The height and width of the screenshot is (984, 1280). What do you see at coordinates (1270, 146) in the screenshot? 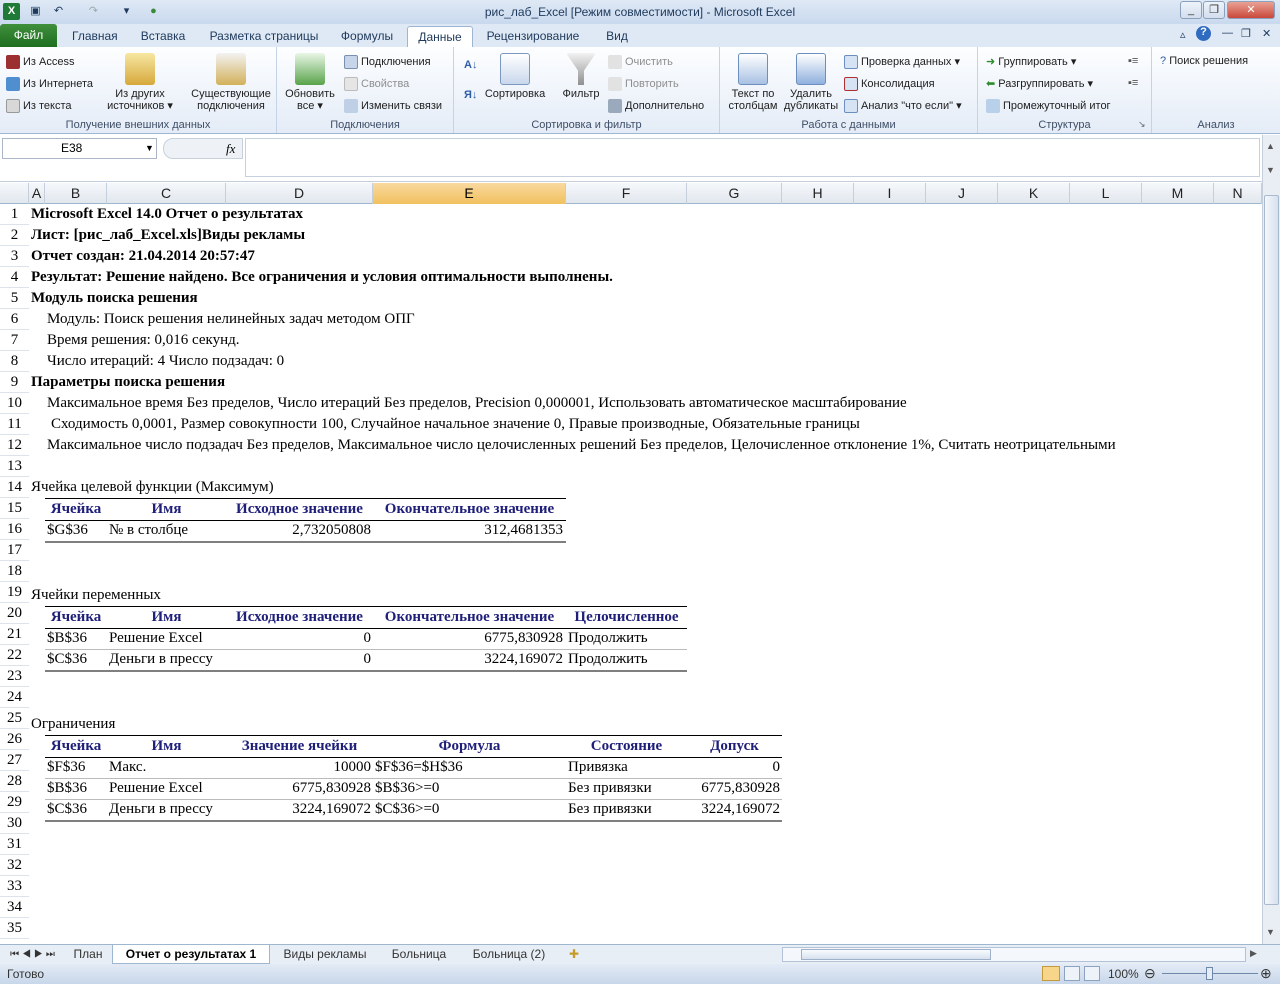
I see `scroll-up-icon: ▲` at bounding box center [1270, 146].